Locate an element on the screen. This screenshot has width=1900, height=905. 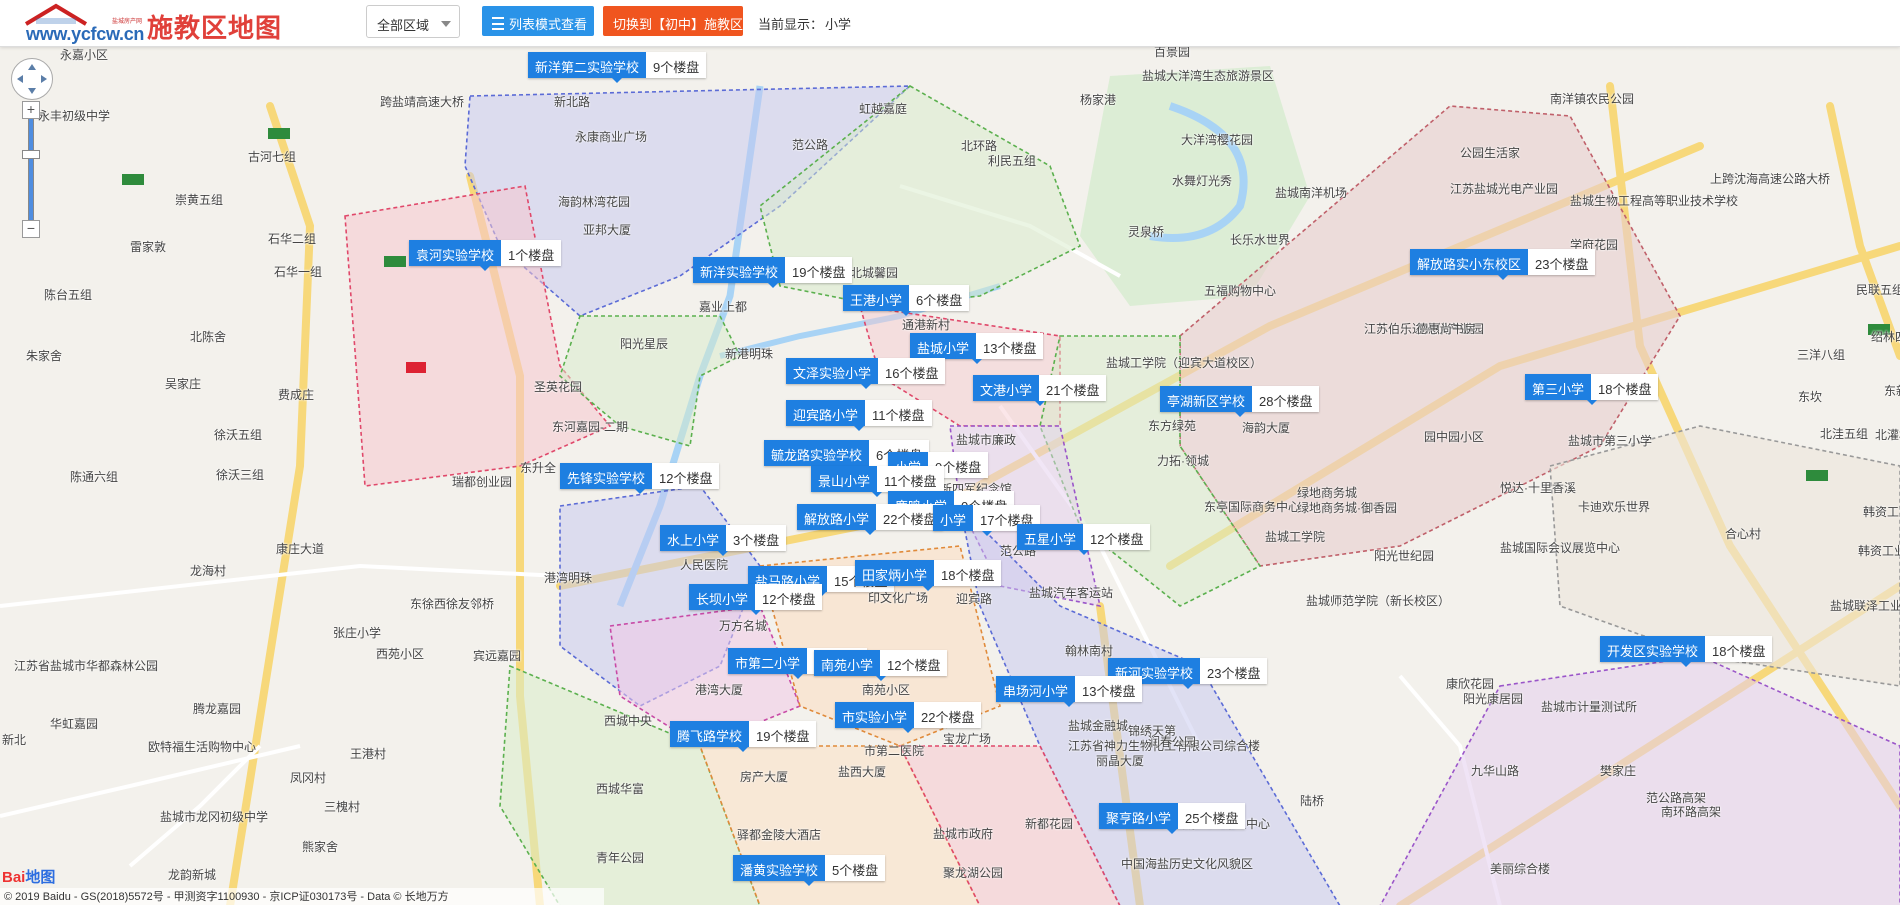
school-district-marker: 腾飞路学校 19个楼盘 is located at coordinates (743, 736).